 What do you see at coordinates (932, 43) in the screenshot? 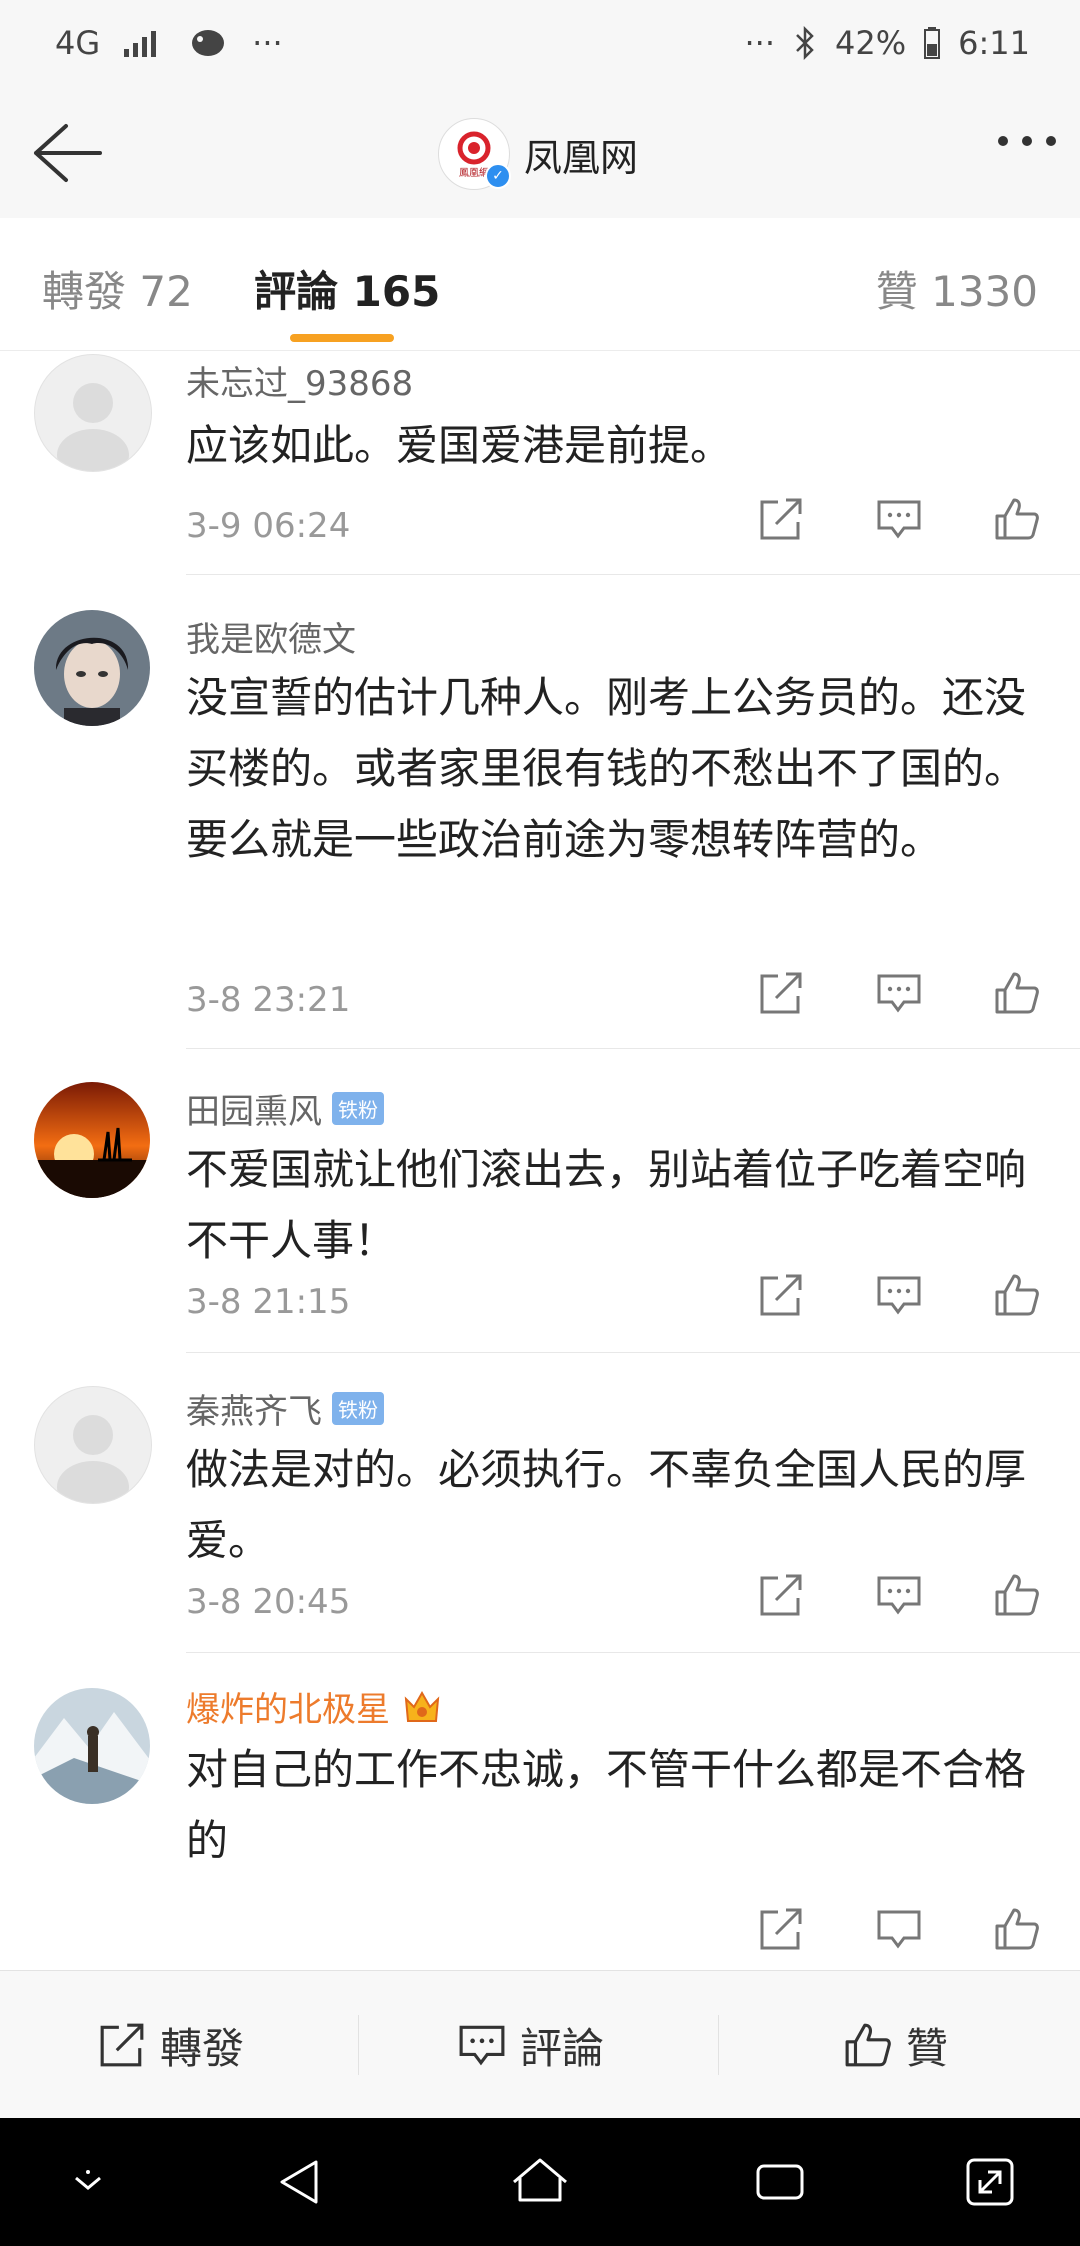
I see `battery-icon` at bounding box center [932, 43].